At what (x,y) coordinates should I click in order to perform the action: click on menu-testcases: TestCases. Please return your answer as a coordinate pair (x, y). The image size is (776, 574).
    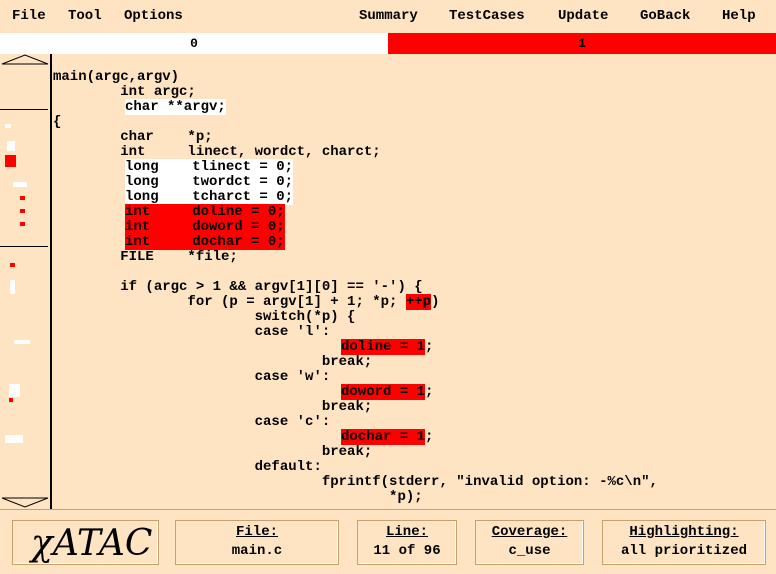
    Looking at the image, I should click on (487, 16).